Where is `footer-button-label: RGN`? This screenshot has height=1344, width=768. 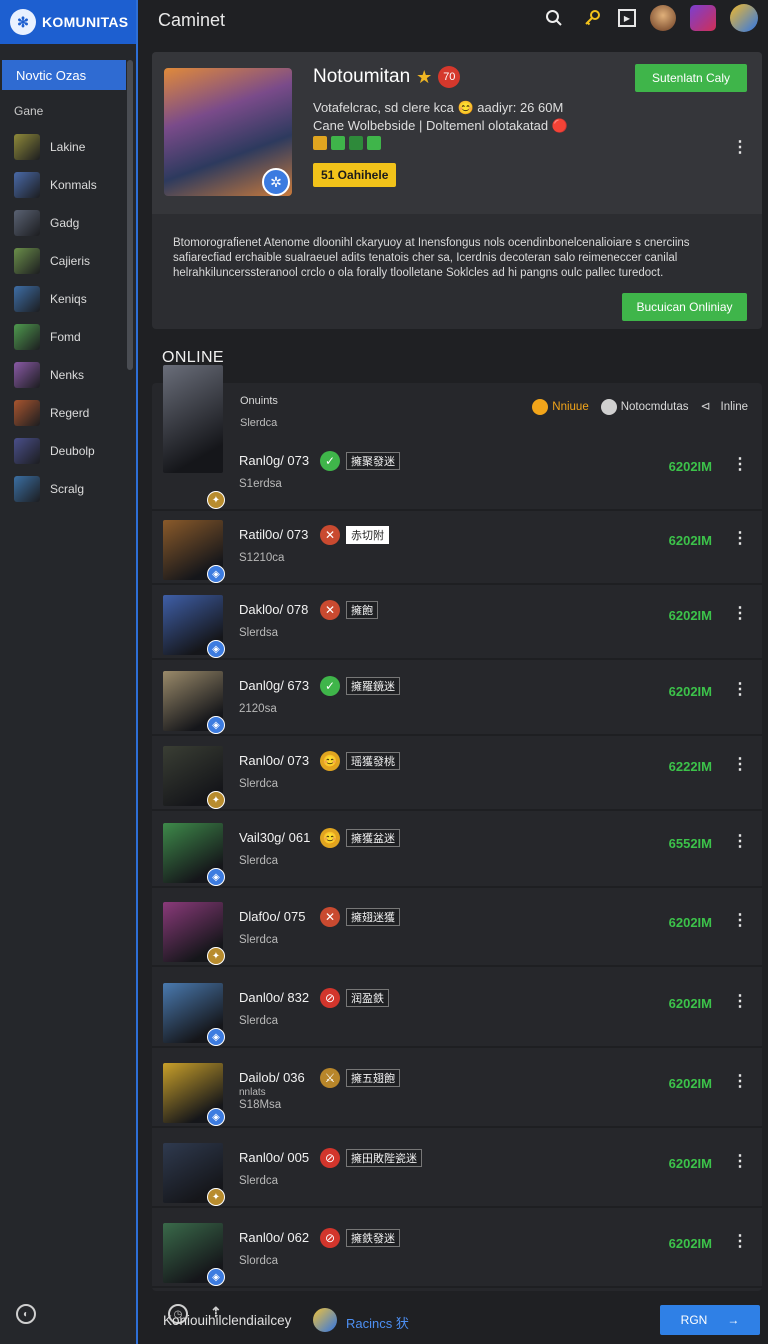
footer-button-label: RGN is located at coordinates (694, 1320).